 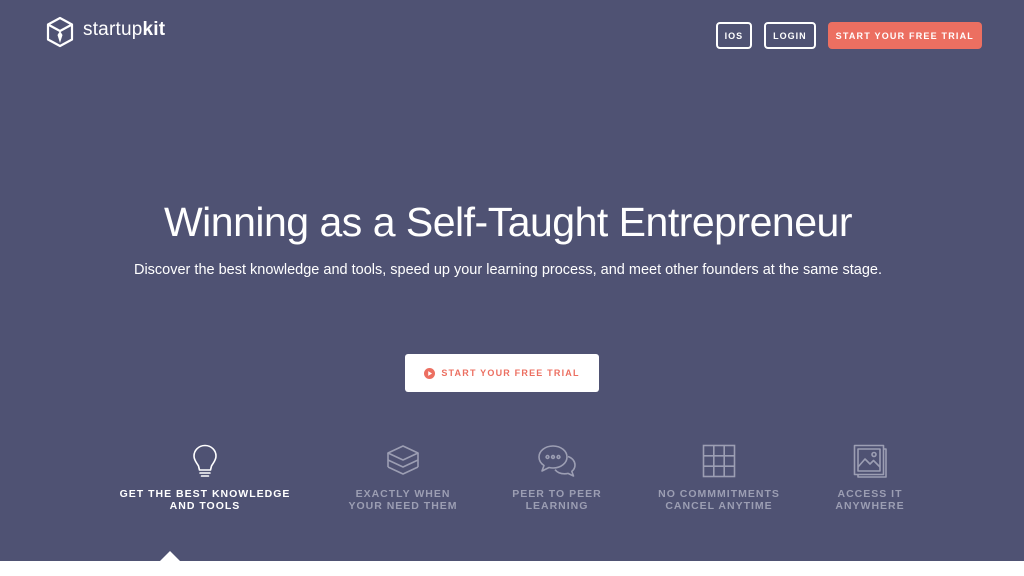 I want to click on active-tab-indicator, so click(x=170, y=556).